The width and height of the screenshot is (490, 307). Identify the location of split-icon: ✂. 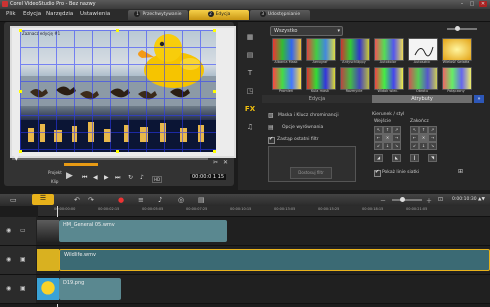
(215, 162).